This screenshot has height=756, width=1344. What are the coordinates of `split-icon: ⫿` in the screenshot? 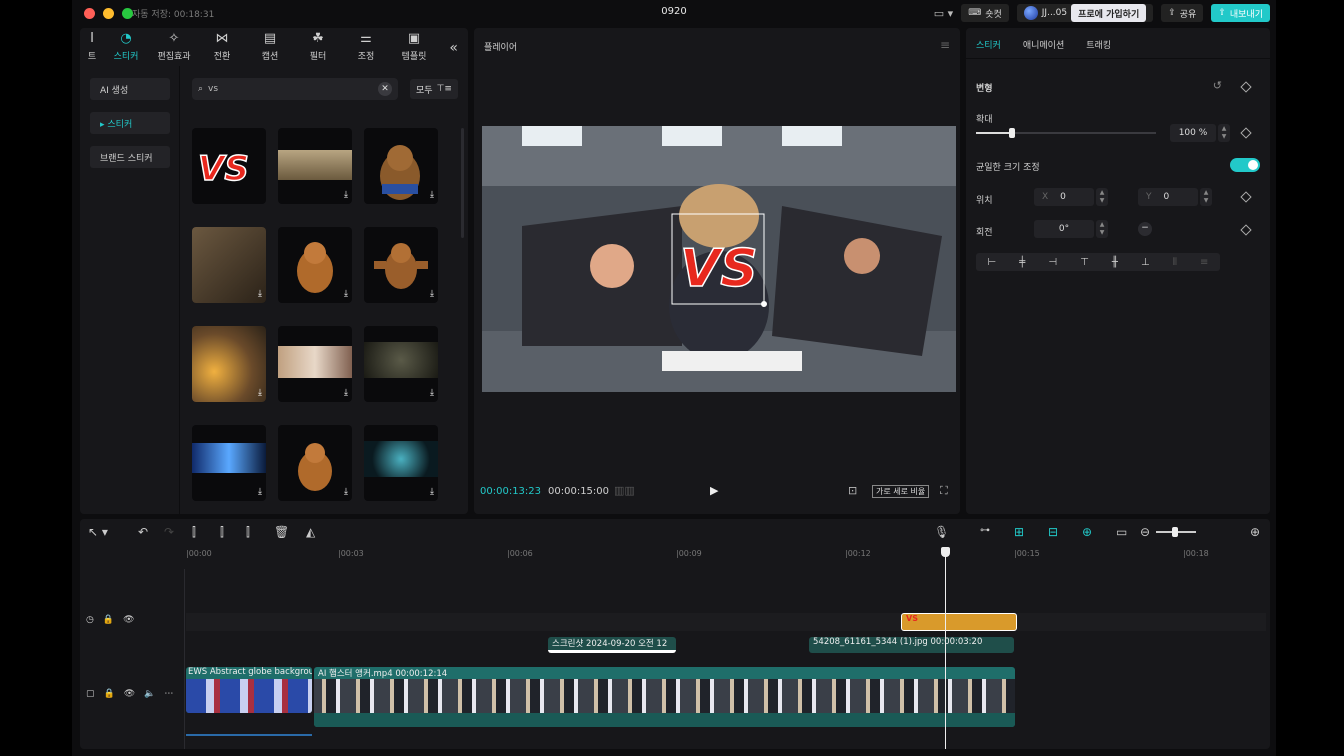 It's located at (194, 532).